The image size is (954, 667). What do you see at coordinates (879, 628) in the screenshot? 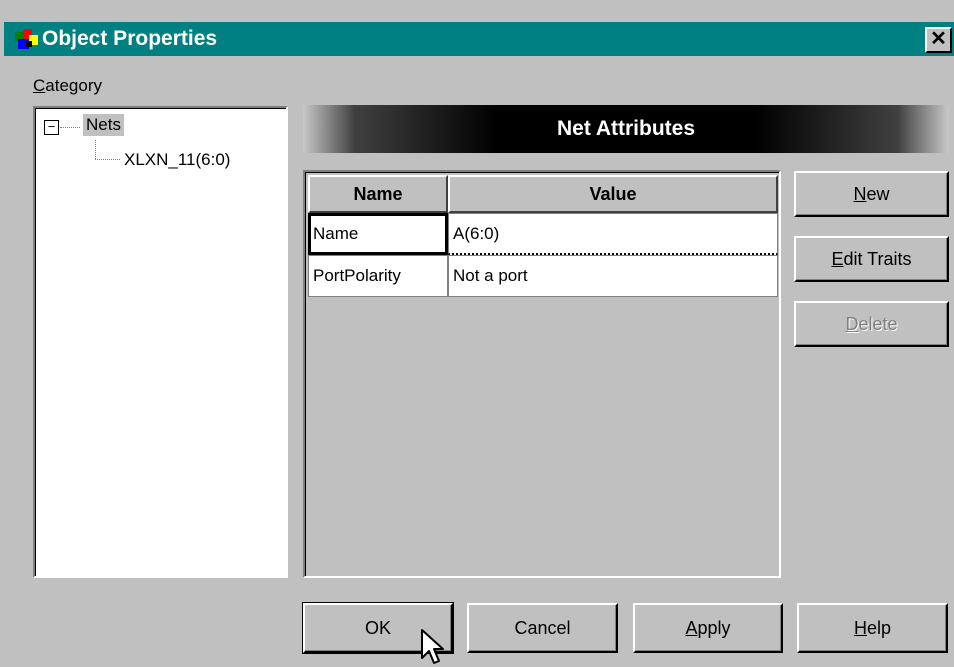
I see `help-button-label: elp` at bounding box center [879, 628].